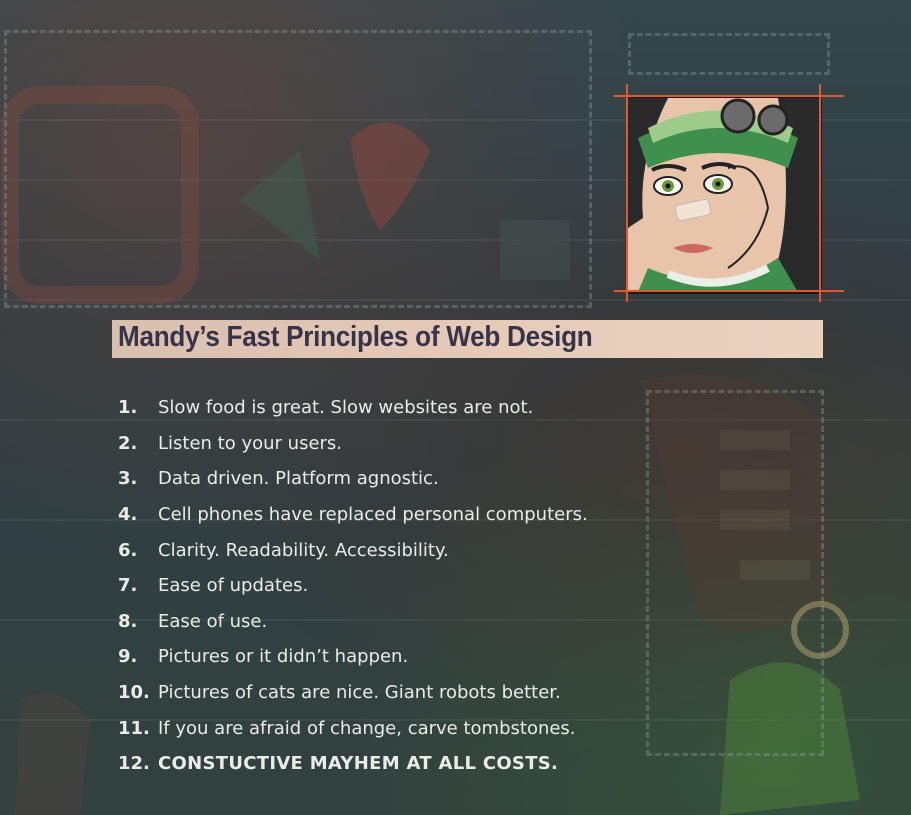 Image resolution: width=911 pixels, height=815 pixels. What do you see at coordinates (358, 764) in the screenshot?
I see `item-text: CONSTUCTIVE MAYHEM AT ALL COSTS.` at bounding box center [358, 764].